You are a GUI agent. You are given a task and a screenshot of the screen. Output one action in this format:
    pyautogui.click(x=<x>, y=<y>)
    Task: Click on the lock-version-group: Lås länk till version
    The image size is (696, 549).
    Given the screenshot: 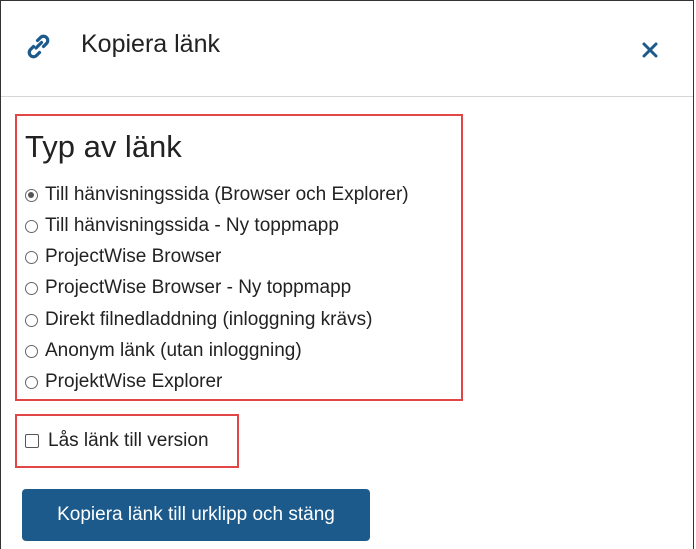 What is the action you would take?
    pyautogui.click(x=127, y=441)
    